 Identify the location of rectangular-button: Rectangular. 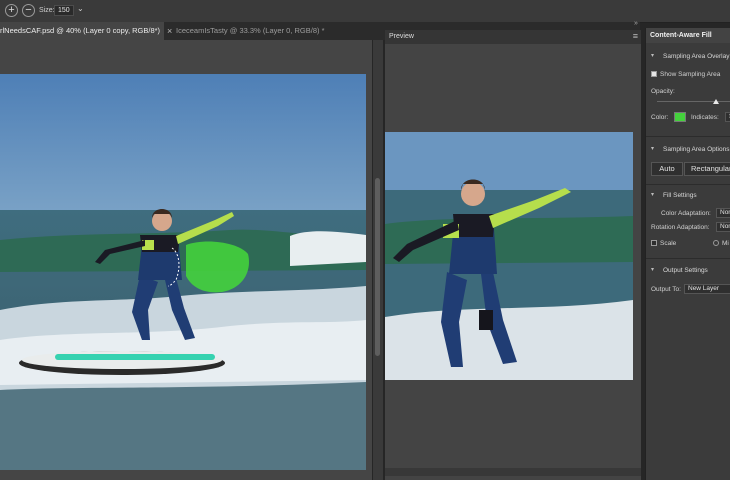
(707, 169).